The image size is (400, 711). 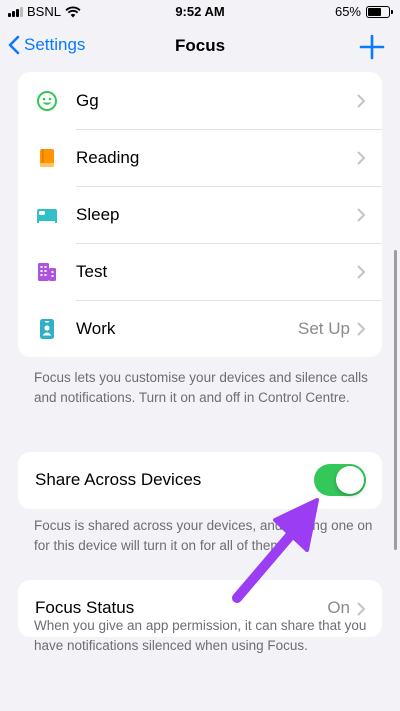 I want to click on focus-mode-value: Set Up, so click(x=324, y=328).